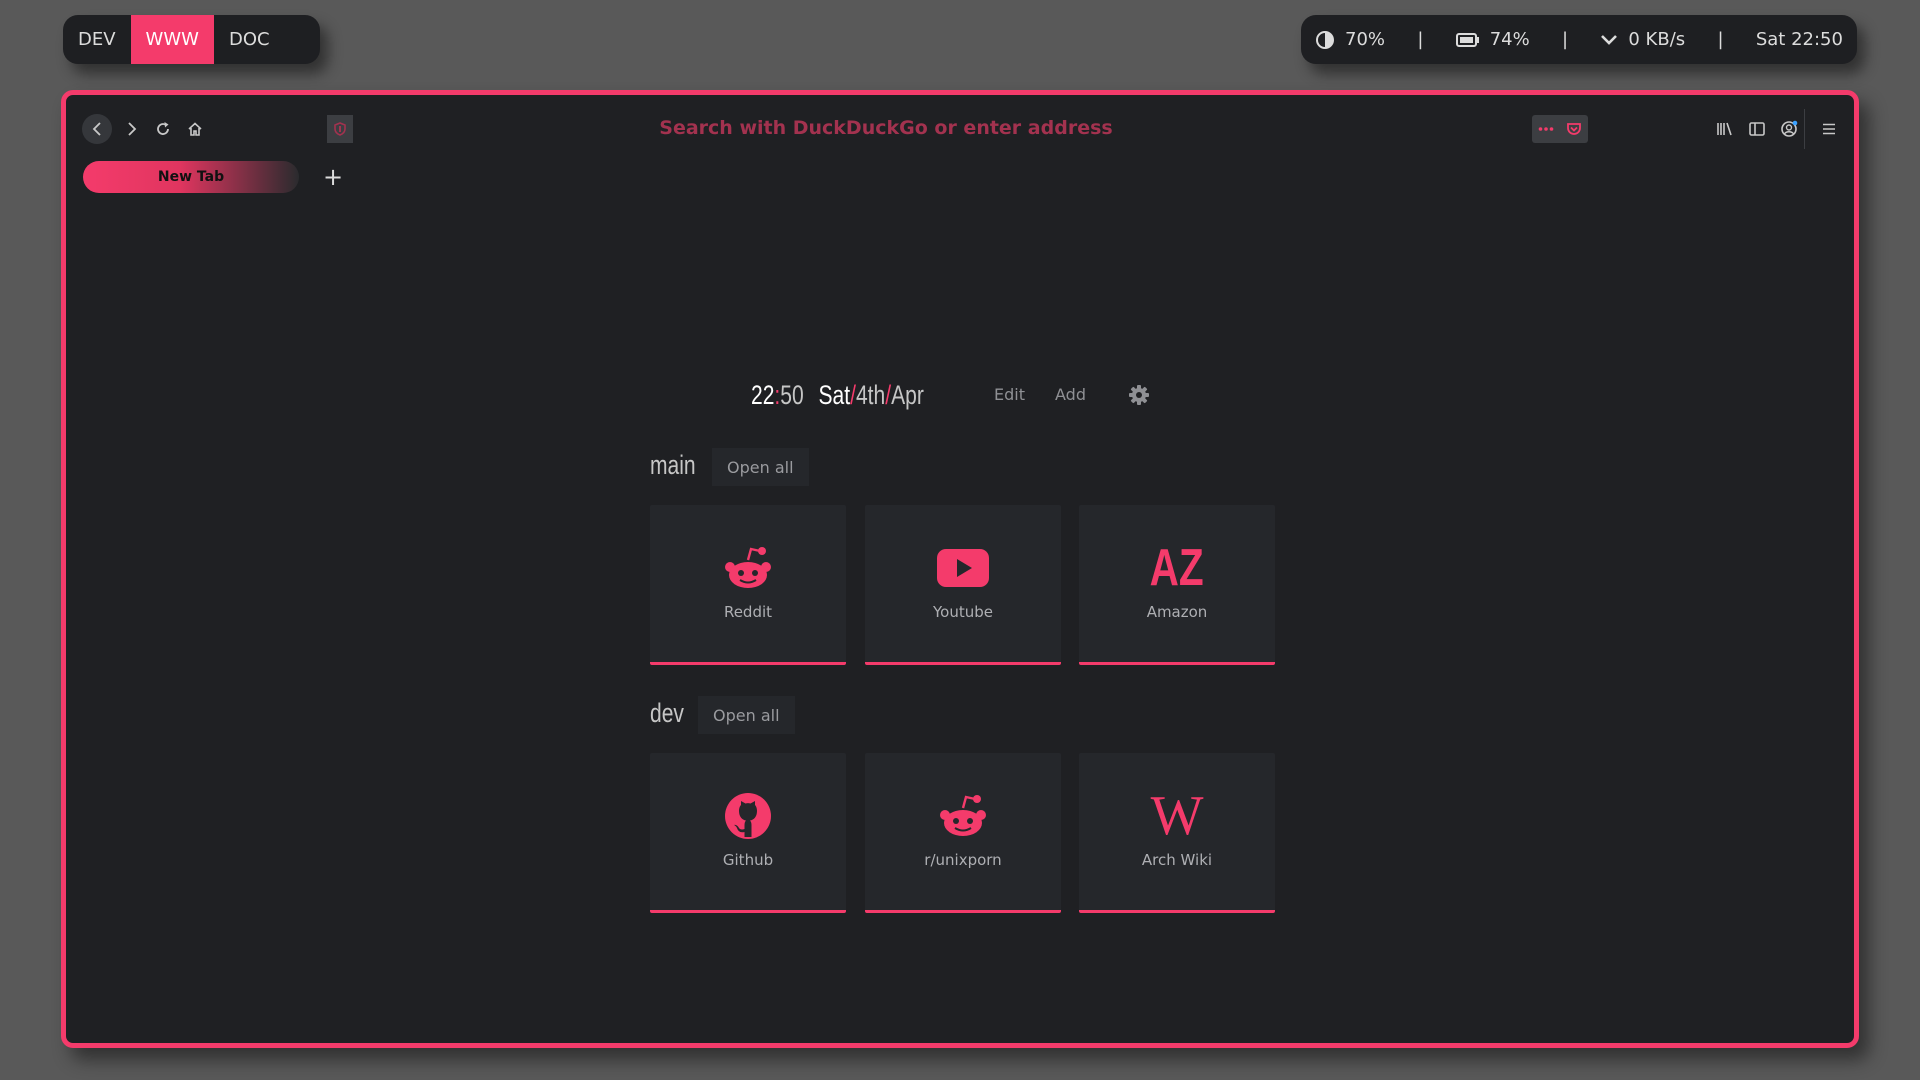 The image size is (1920, 1080). I want to click on chevron-left-icon, so click(96, 129).